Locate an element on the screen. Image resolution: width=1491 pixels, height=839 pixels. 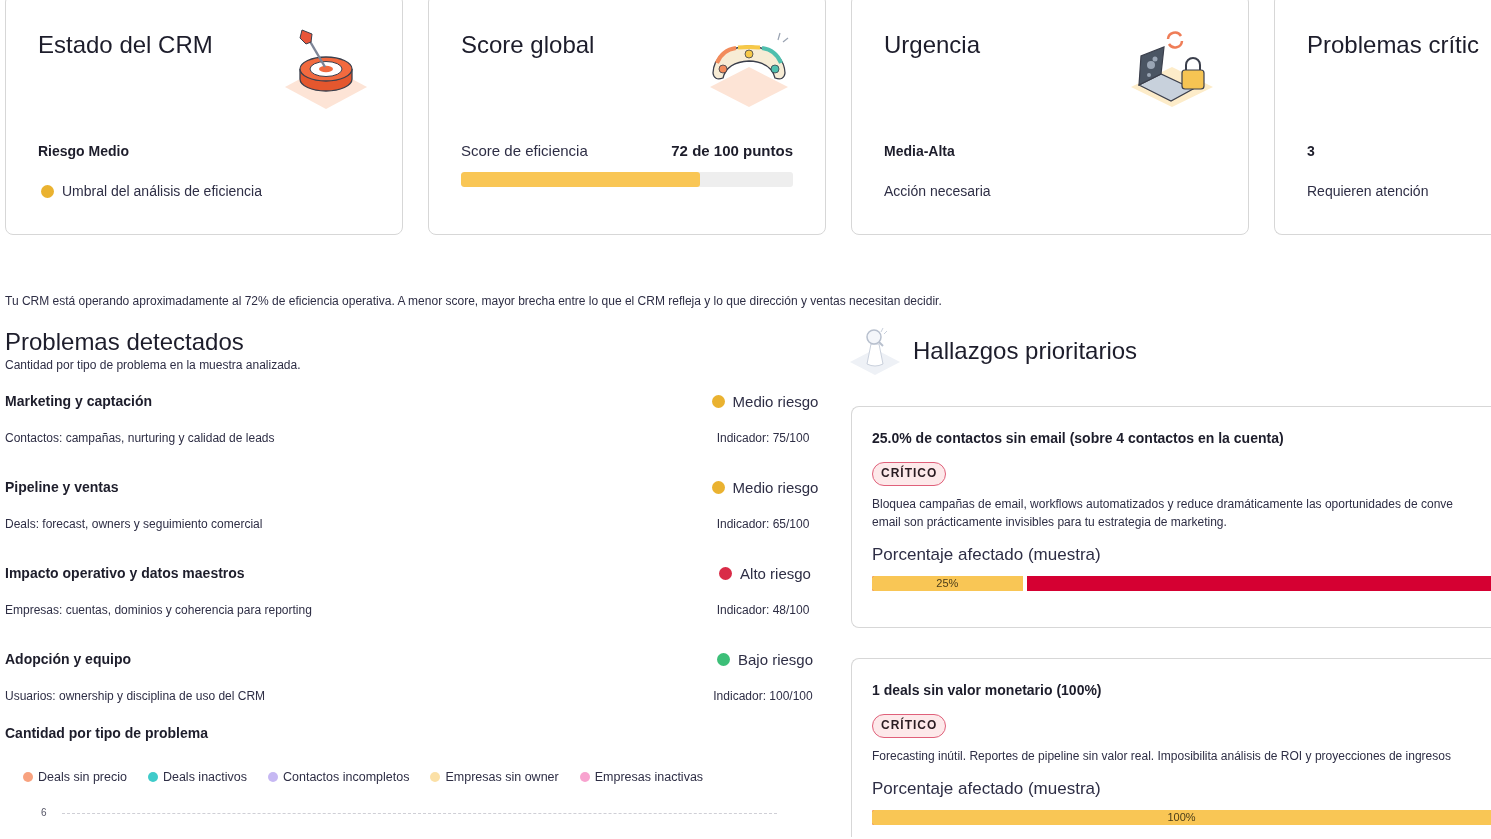
risk-label: Bajo riesgo is located at coordinates (775, 659).